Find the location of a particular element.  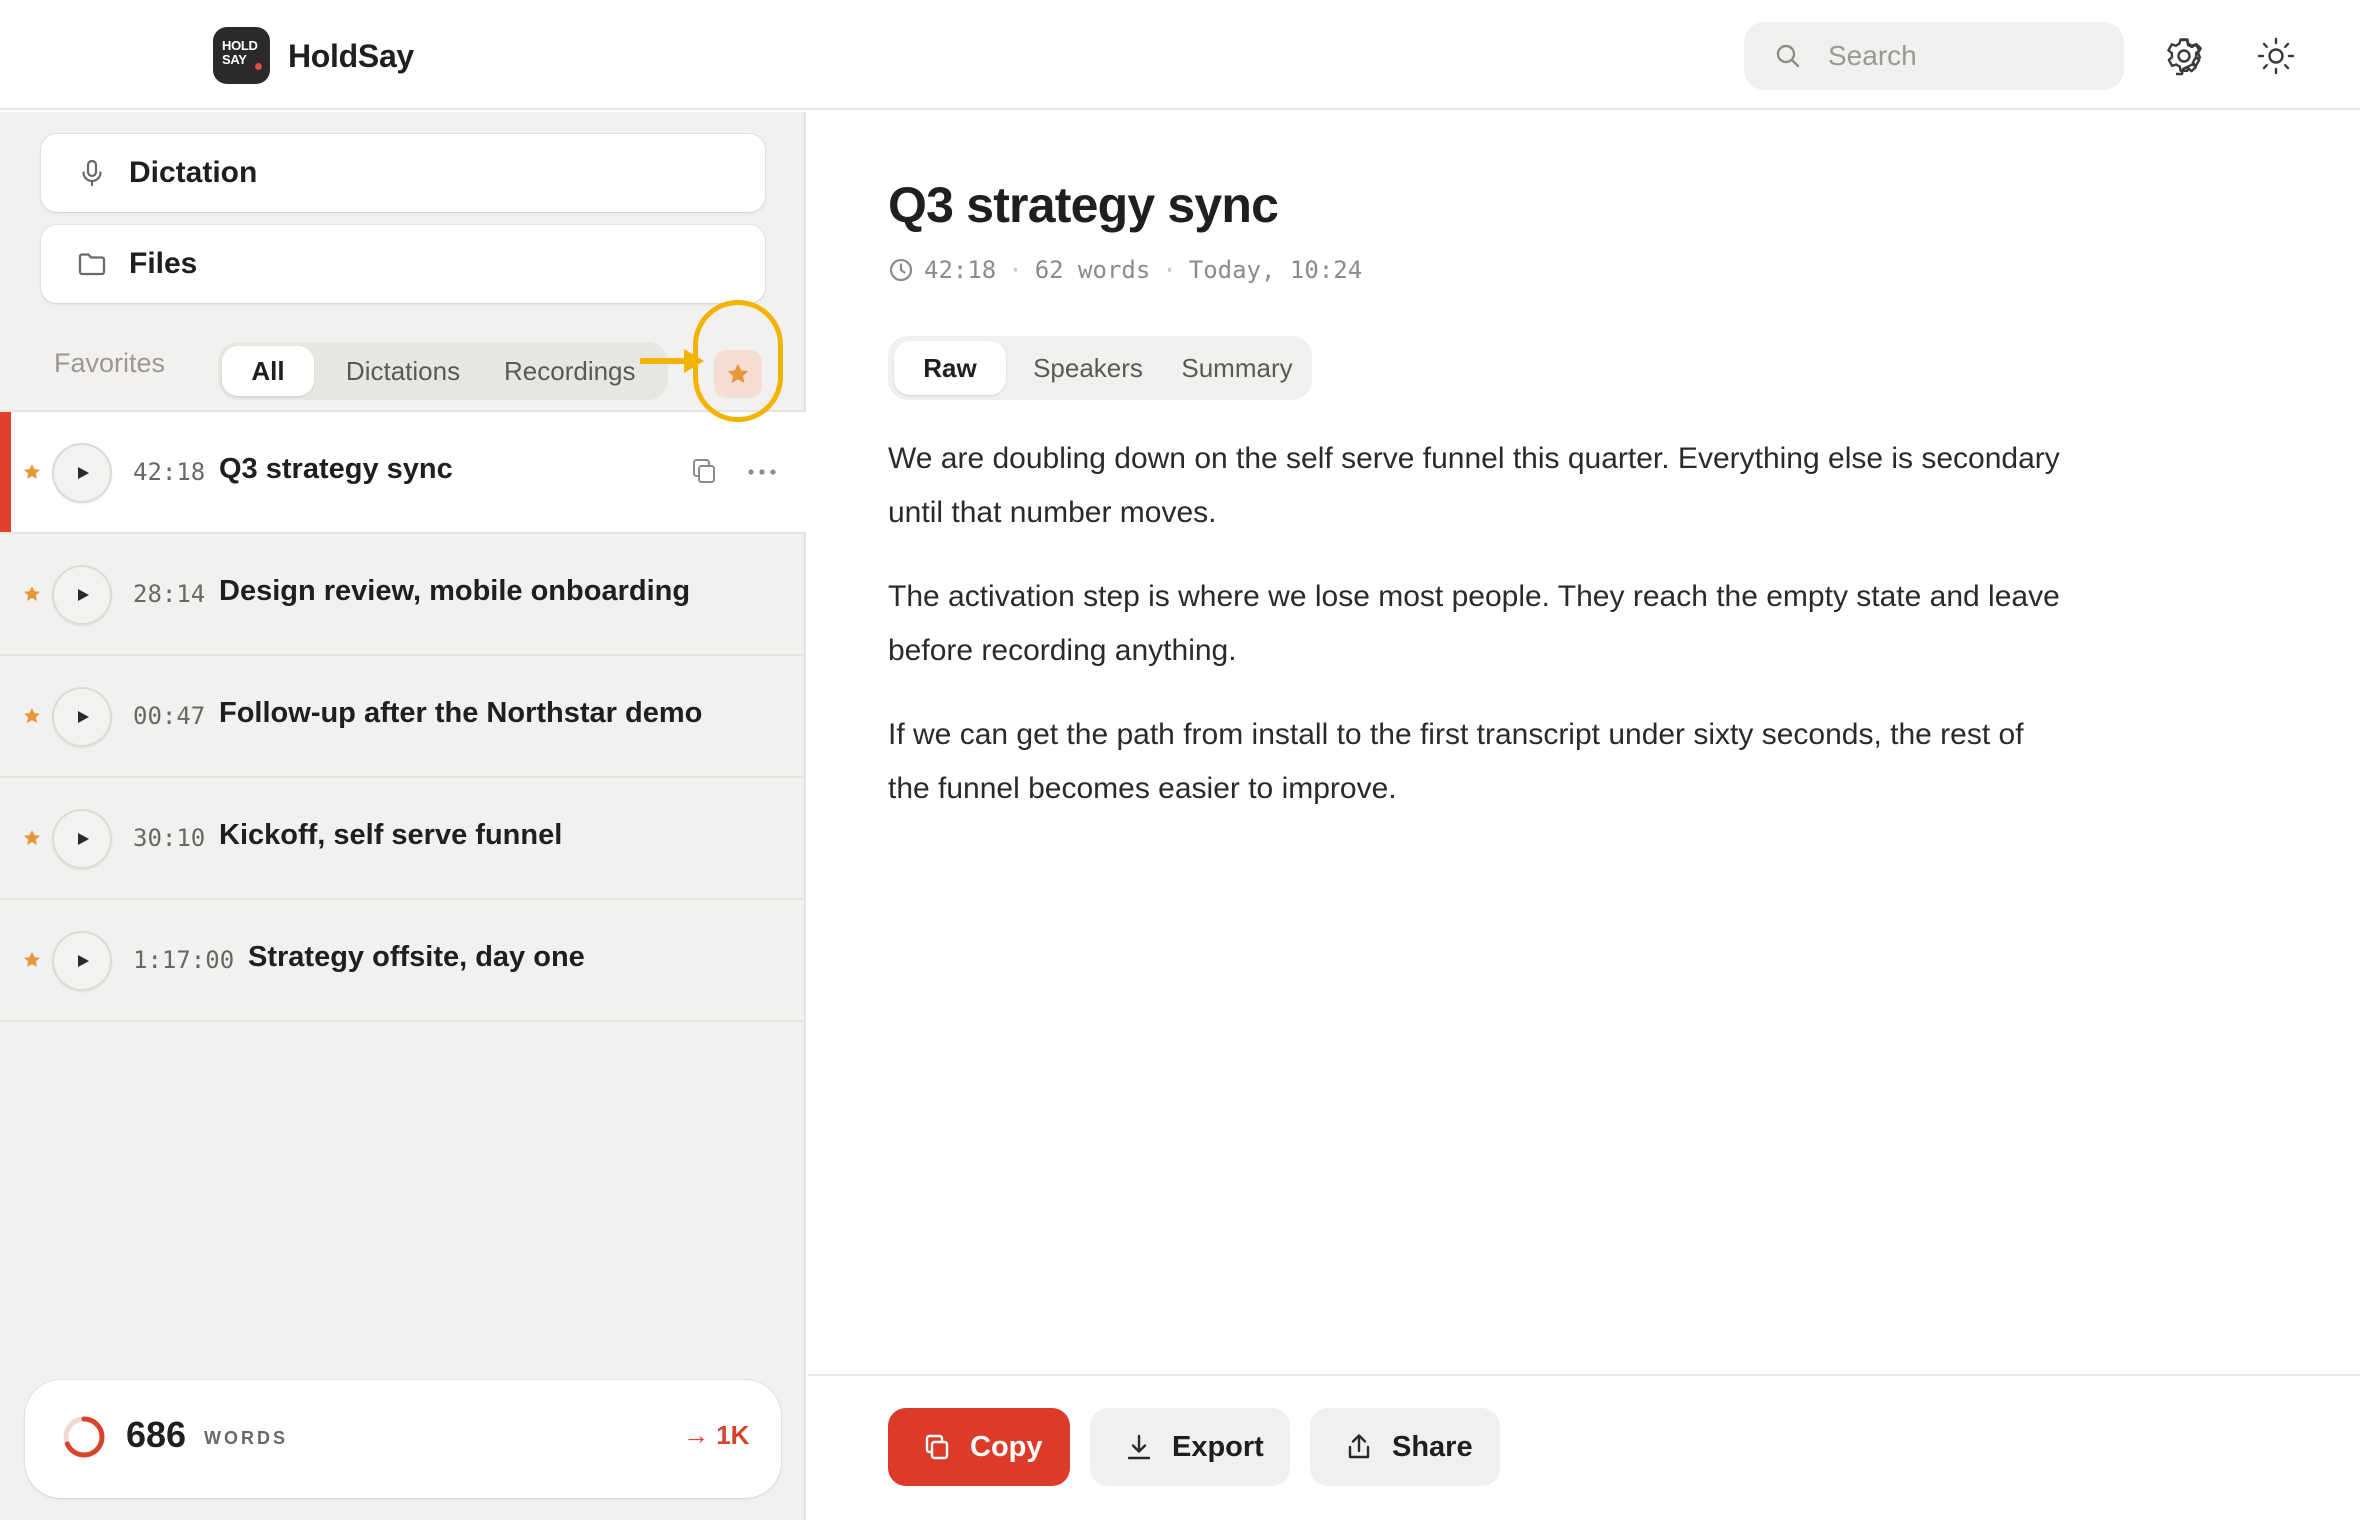

nav-dictation: Dictation is located at coordinates (403, 173).